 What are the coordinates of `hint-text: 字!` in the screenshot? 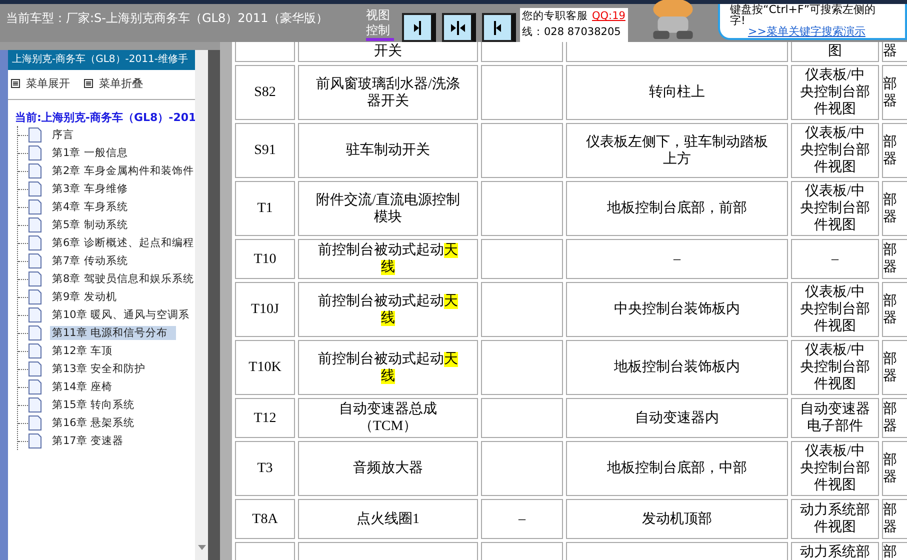 It's located at (738, 20).